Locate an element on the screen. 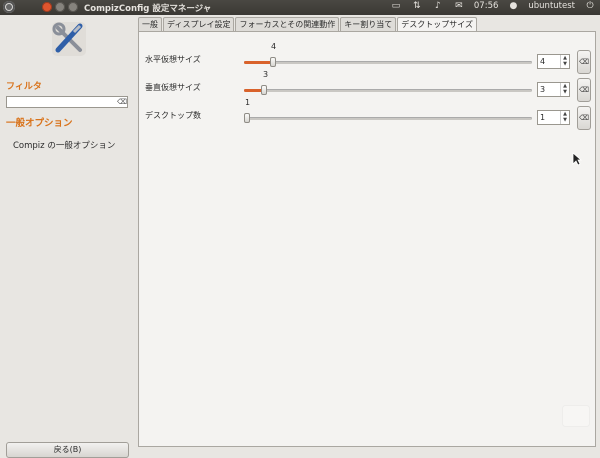  tab-key-bindings: キー割り当て is located at coordinates (368, 24).